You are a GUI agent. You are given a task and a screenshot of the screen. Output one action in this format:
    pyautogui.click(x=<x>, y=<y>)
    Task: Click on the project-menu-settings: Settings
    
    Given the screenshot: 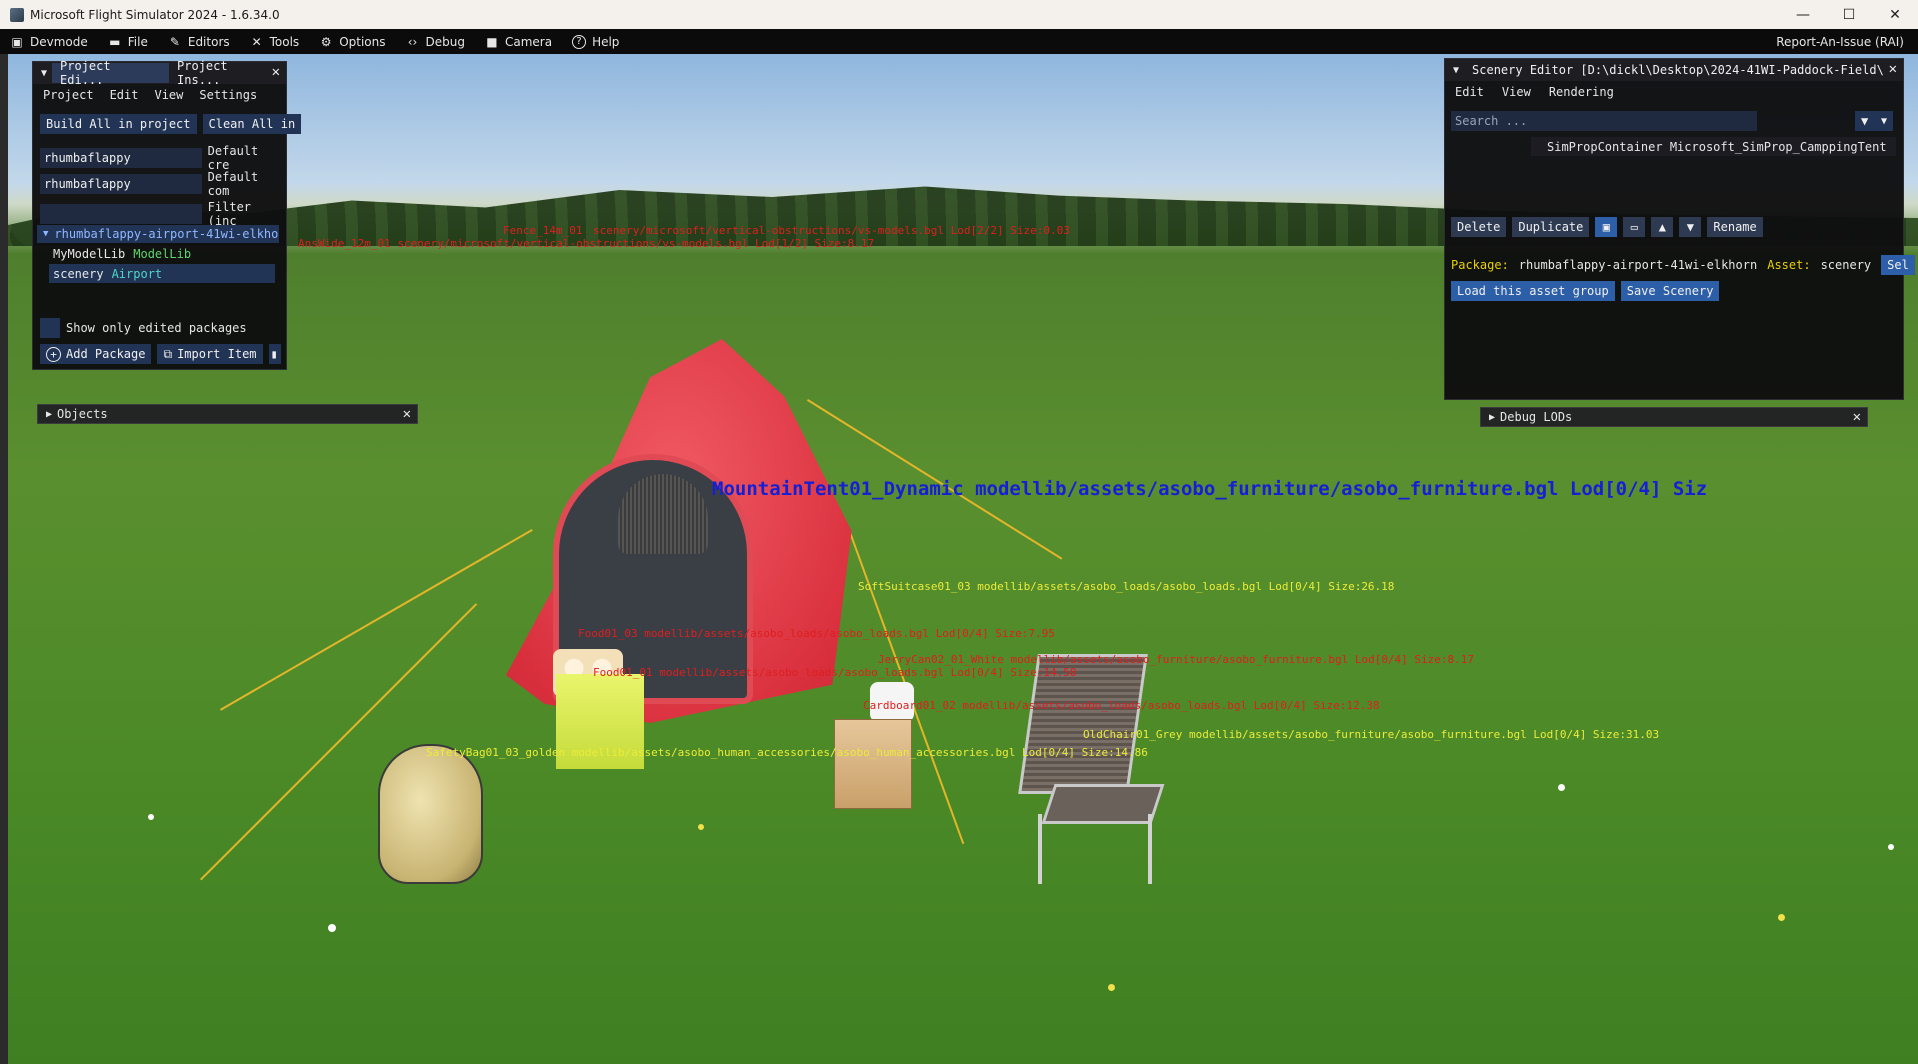 What is the action you would take?
    pyautogui.click(x=228, y=95)
    